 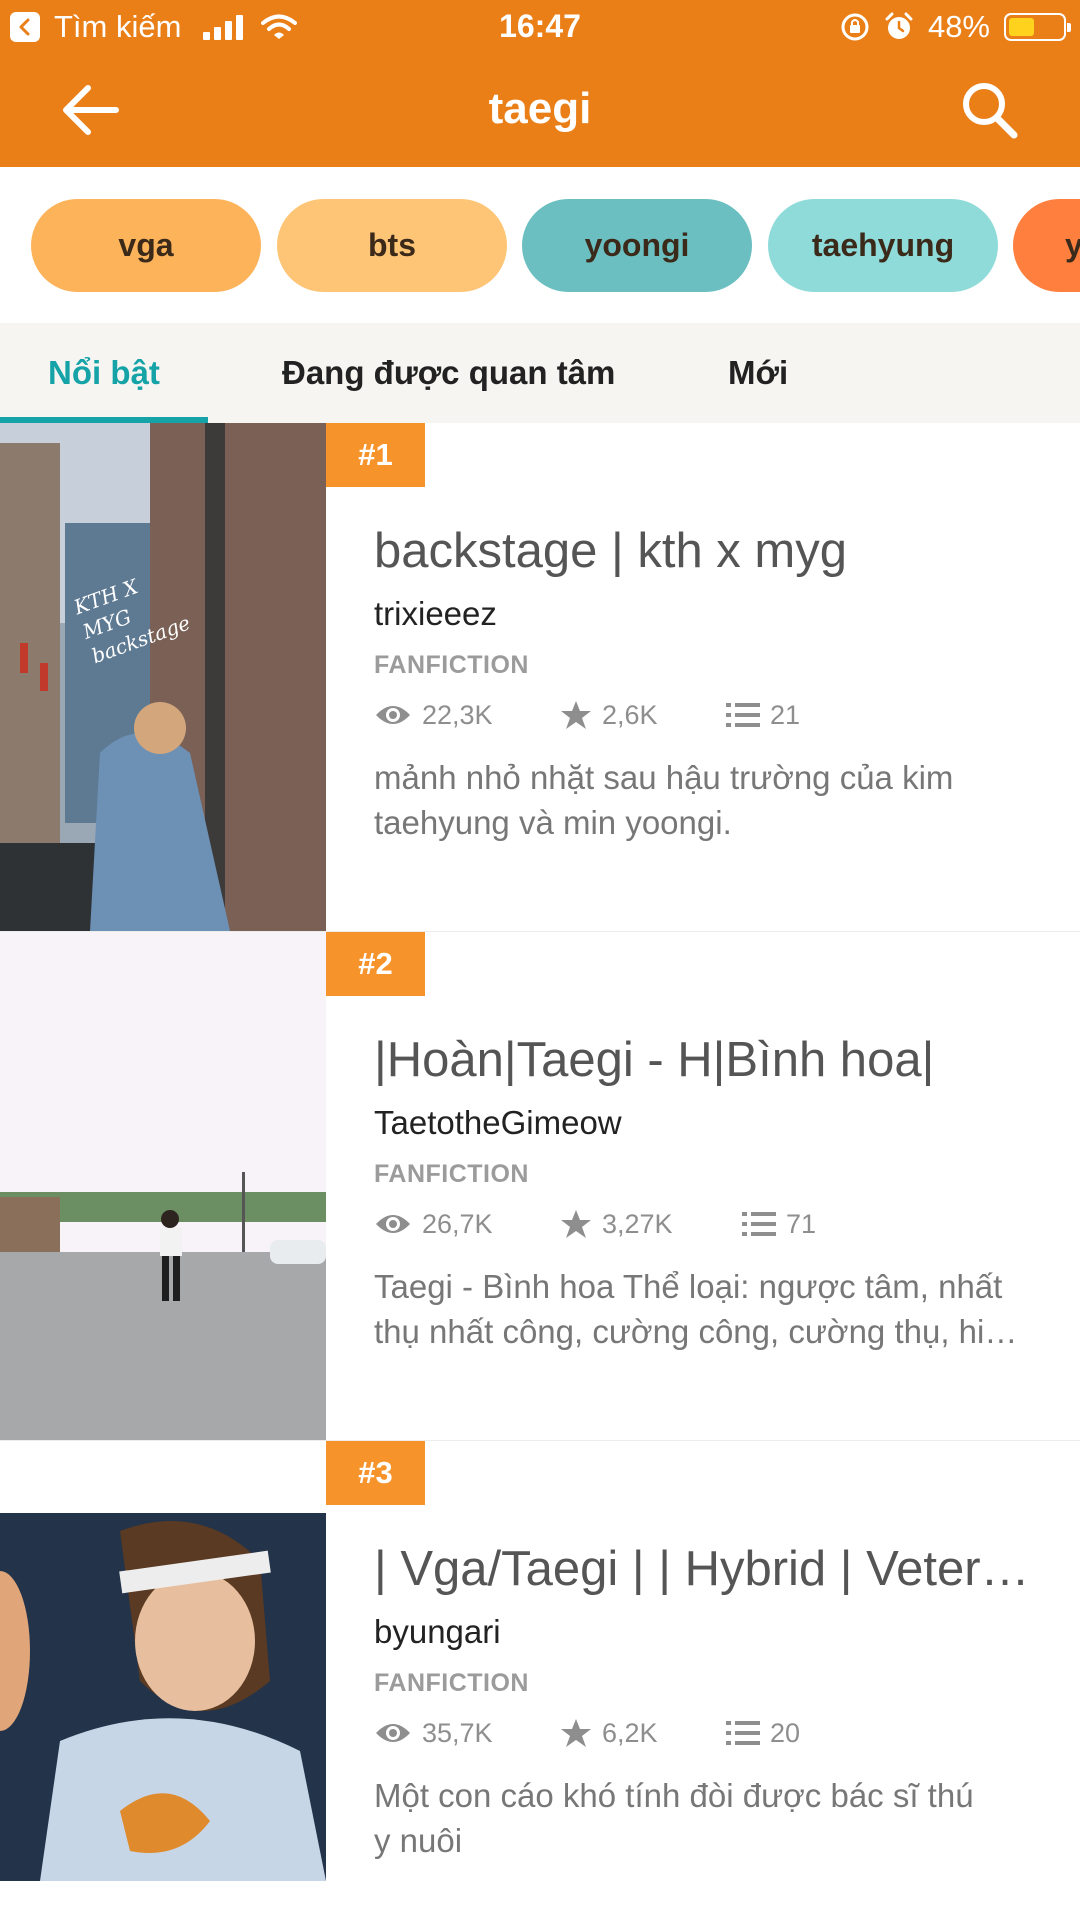 I want to click on views-stat: 26,7K, so click(x=467, y=1224).